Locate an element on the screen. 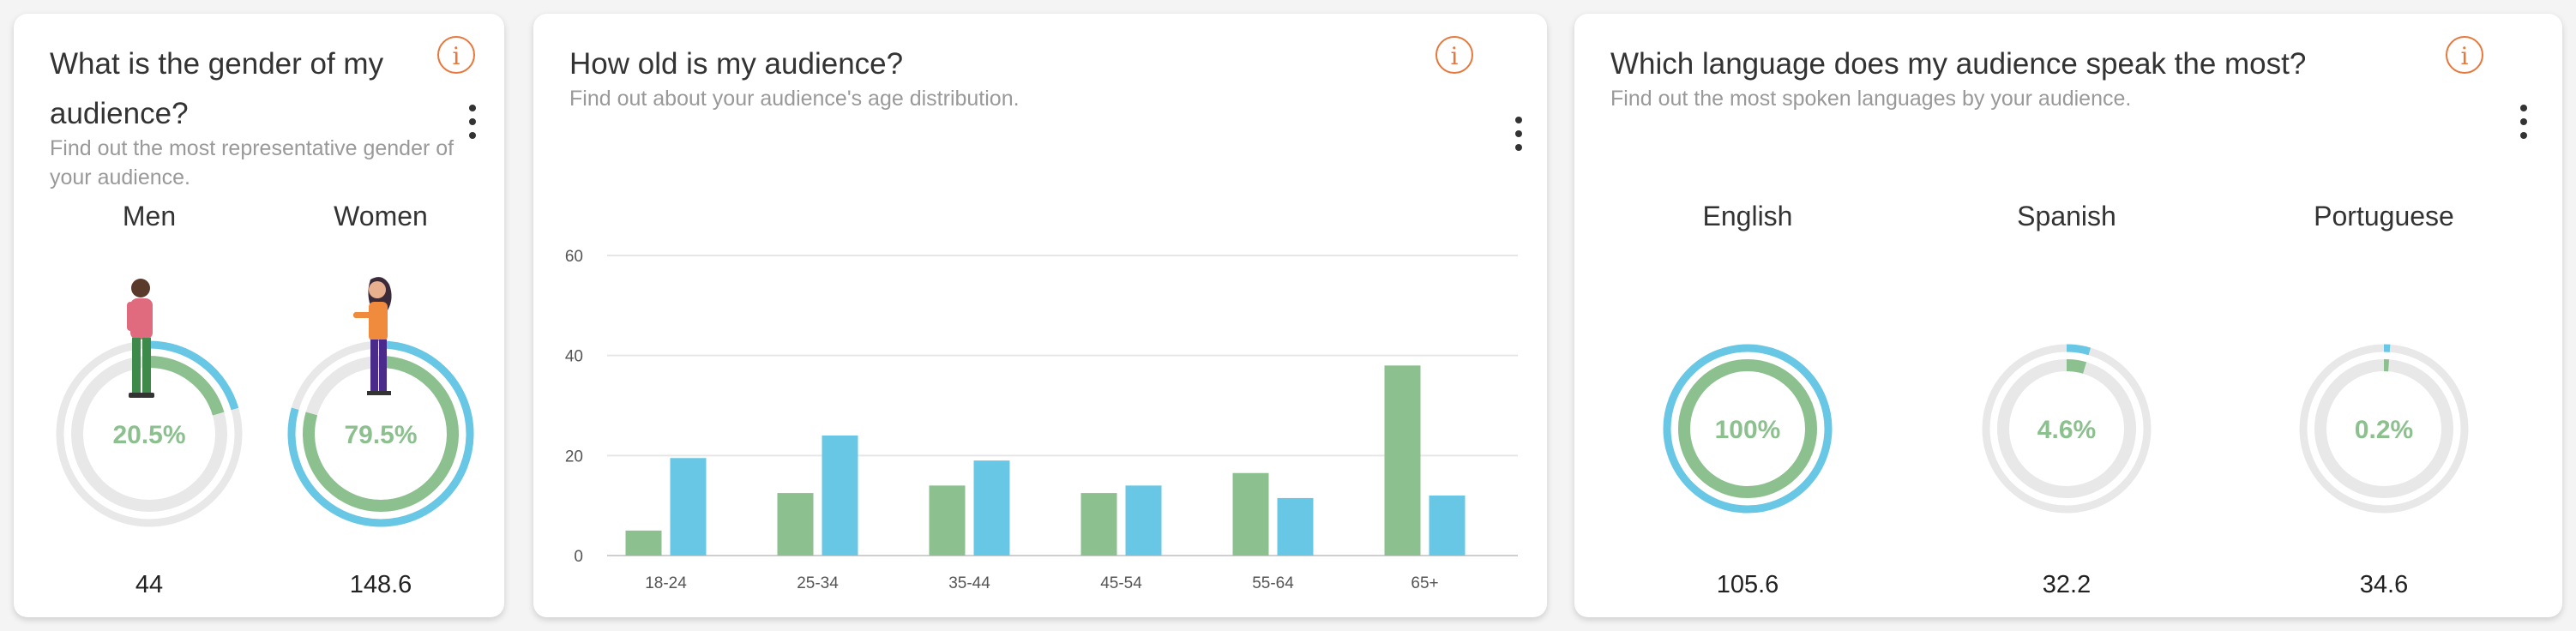 This screenshot has height=631, width=2576. ring-percent-label: 4.6% is located at coordinates (2066, 430).